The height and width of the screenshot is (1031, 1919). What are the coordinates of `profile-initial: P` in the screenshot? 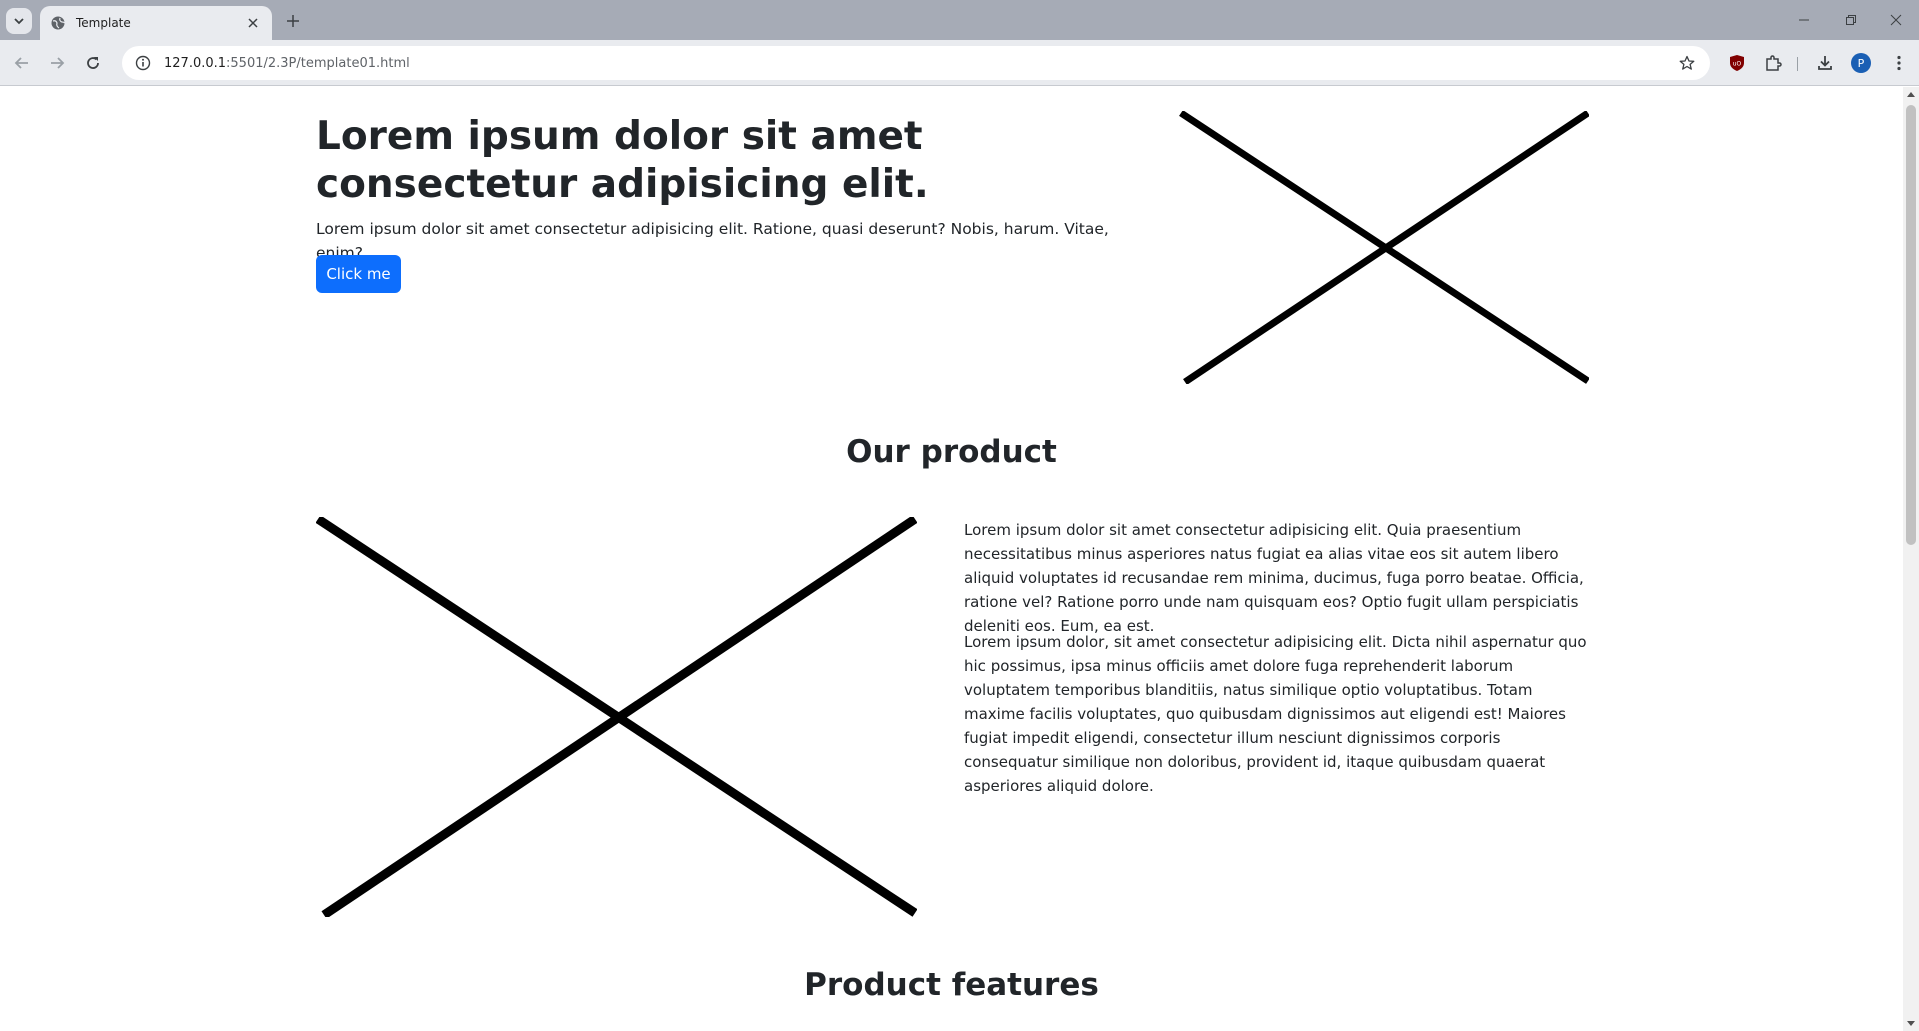 It's located at (1861, 63).